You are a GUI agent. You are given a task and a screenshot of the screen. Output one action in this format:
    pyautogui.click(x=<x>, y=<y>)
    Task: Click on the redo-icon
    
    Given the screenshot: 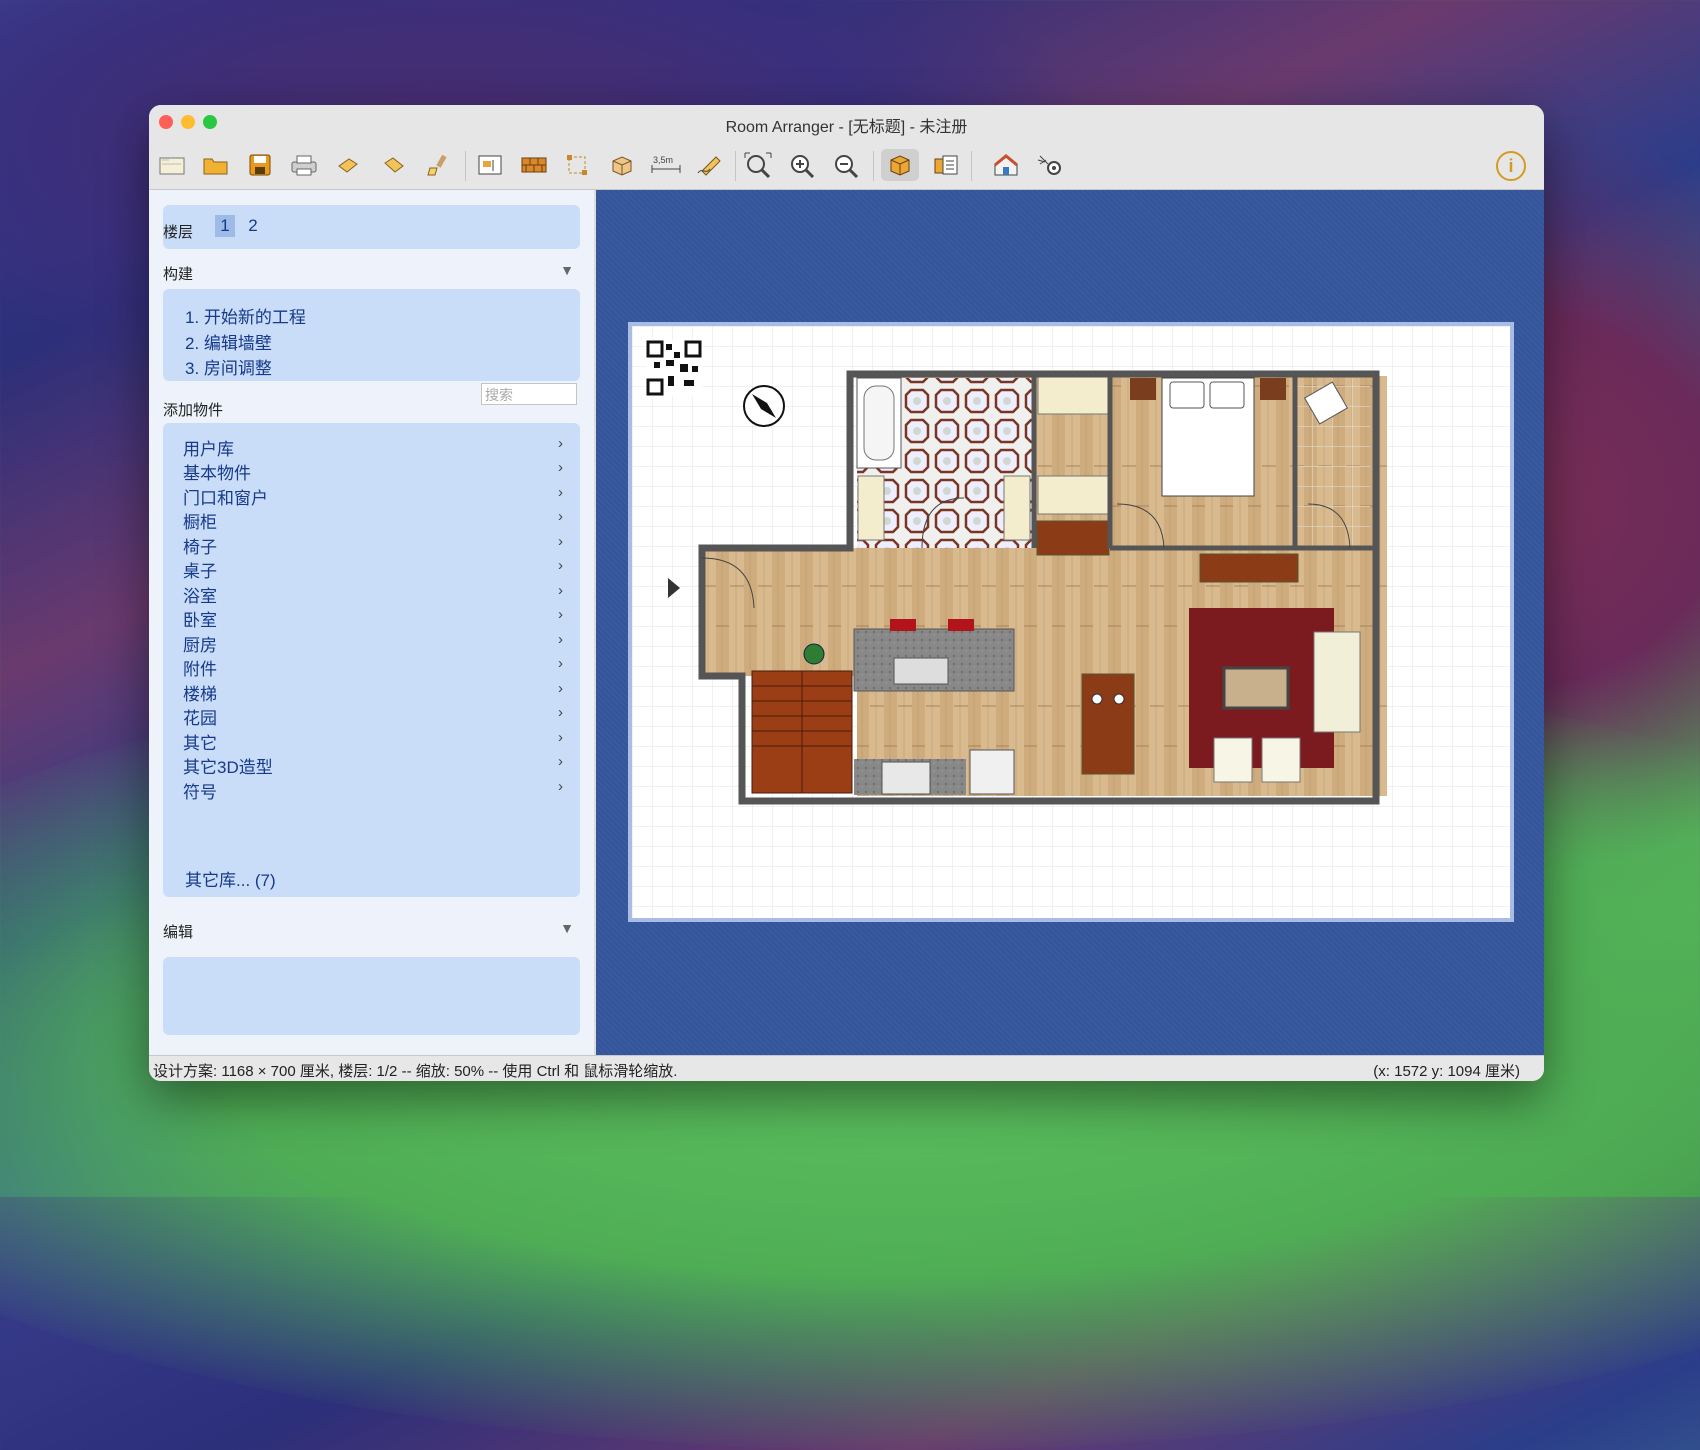 What is the action you would take?
    pyautogui.click(x=394, y=165)
    